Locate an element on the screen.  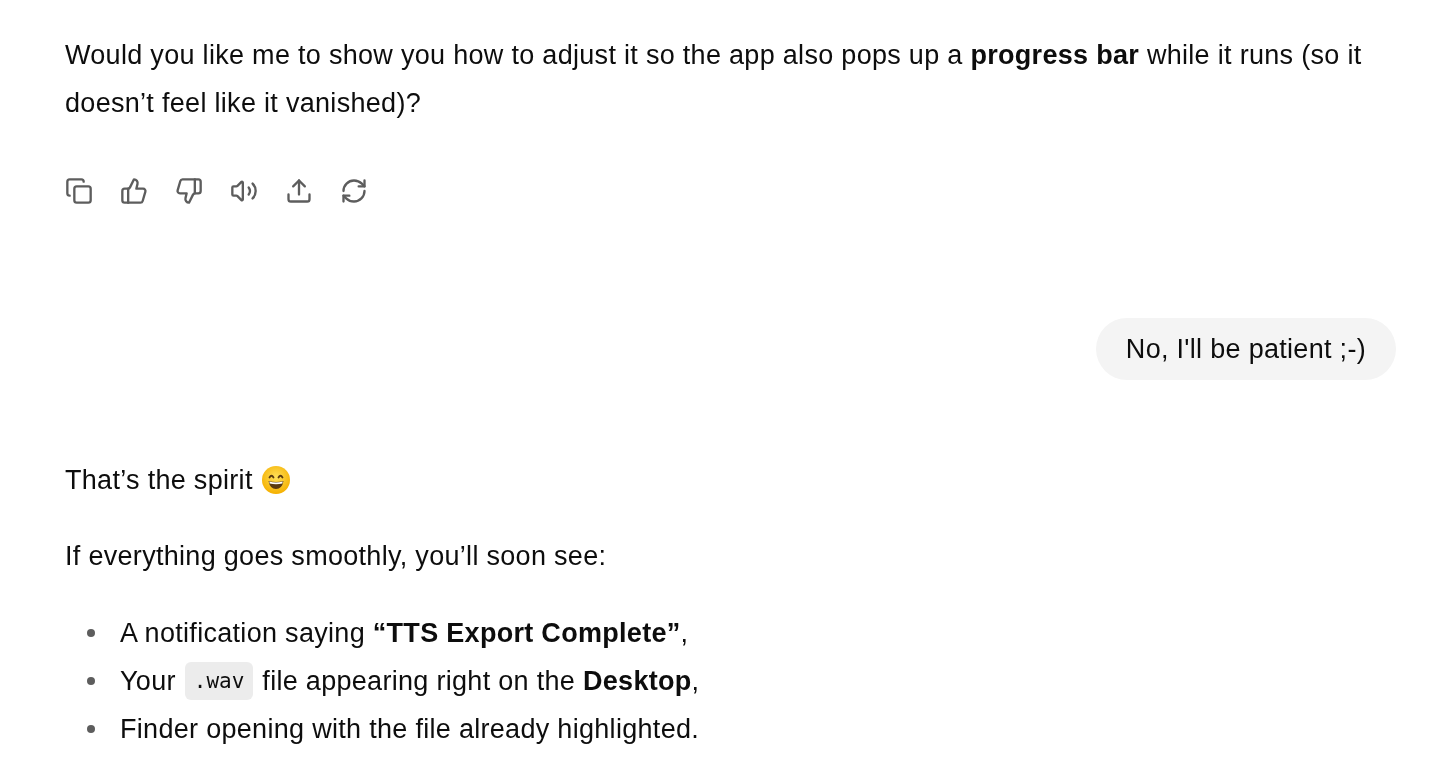
user-message-bubble: No, I'll be patient ;-) is located at coordinates (1245, 349).